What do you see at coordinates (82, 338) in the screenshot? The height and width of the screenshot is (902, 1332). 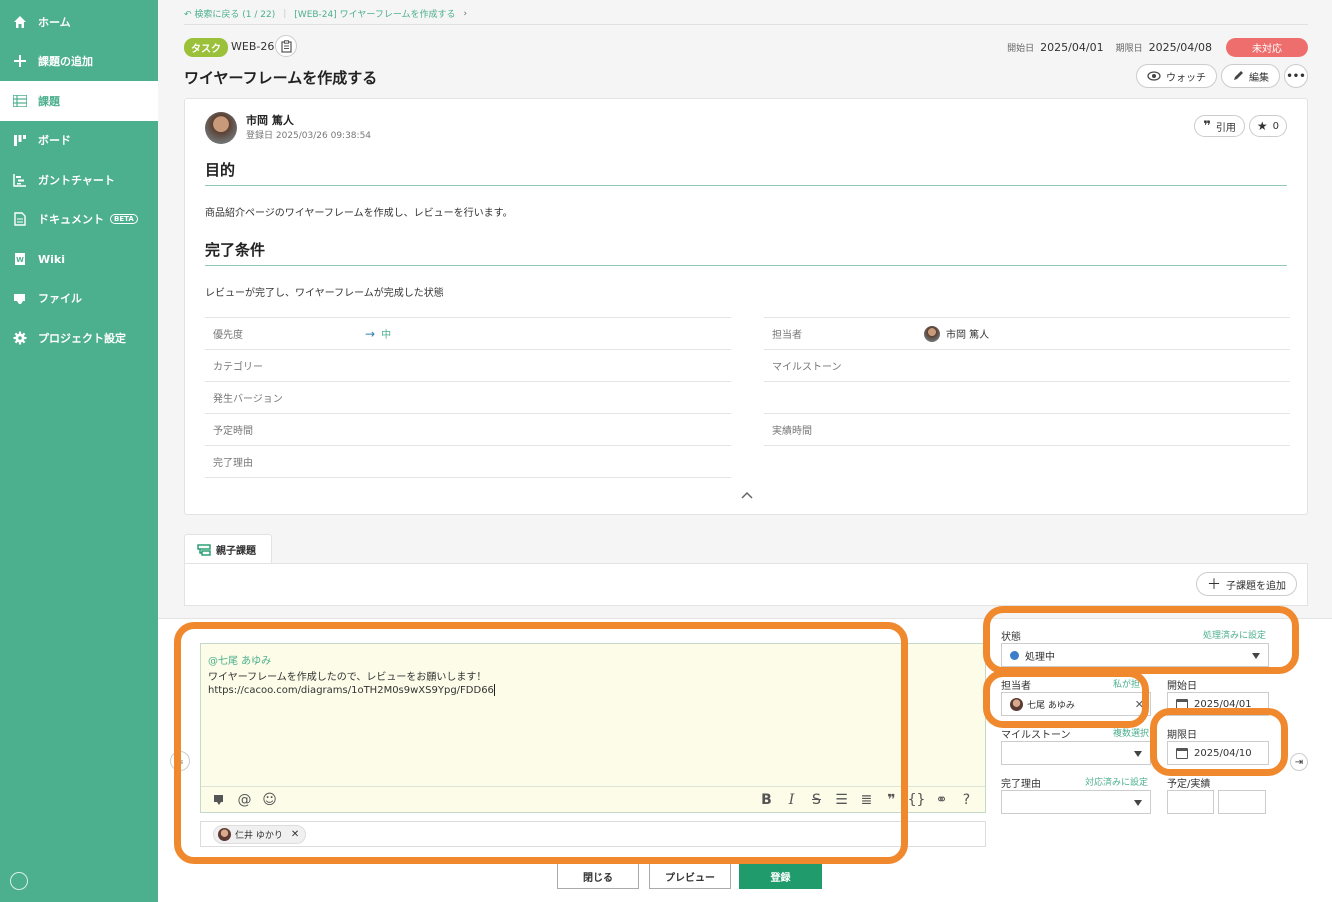 I see `sidebar-item-label: プロジェクト設定` at bounding box center [82, 338].